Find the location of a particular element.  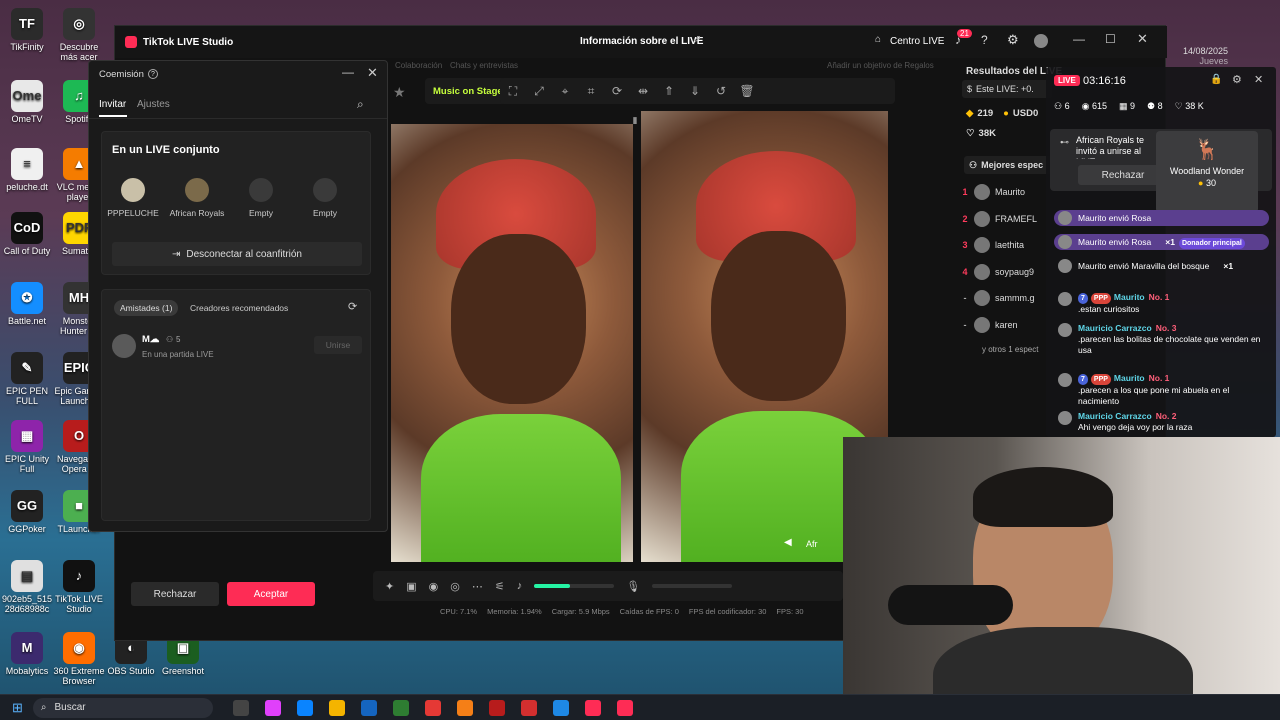

tiktok-icon is located at coordinates (592, 707).